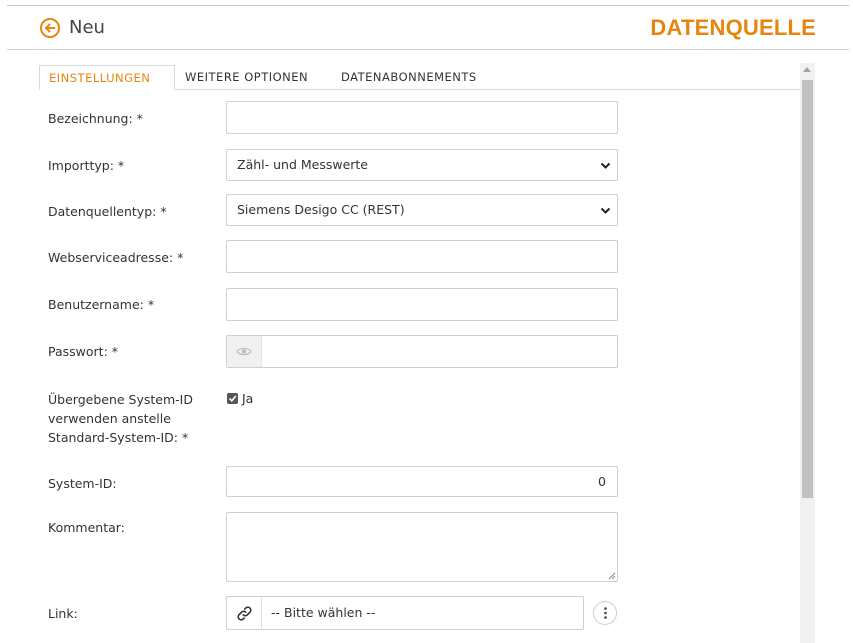 This screenshot has height=643, width=853. What do you see at coordinates (107, 77) in the screenshot?
I see `tab-einstellungen: EINSTELLUNGEN` at bounding box center [107, 77].